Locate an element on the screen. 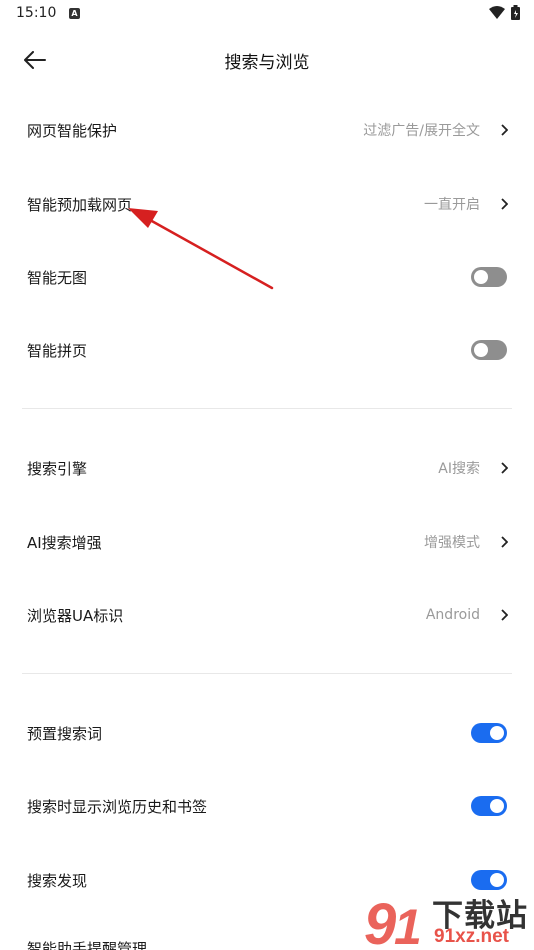  setting-label: 搜索时显示浏览历史和书签 is located at coordinates (117, 806).